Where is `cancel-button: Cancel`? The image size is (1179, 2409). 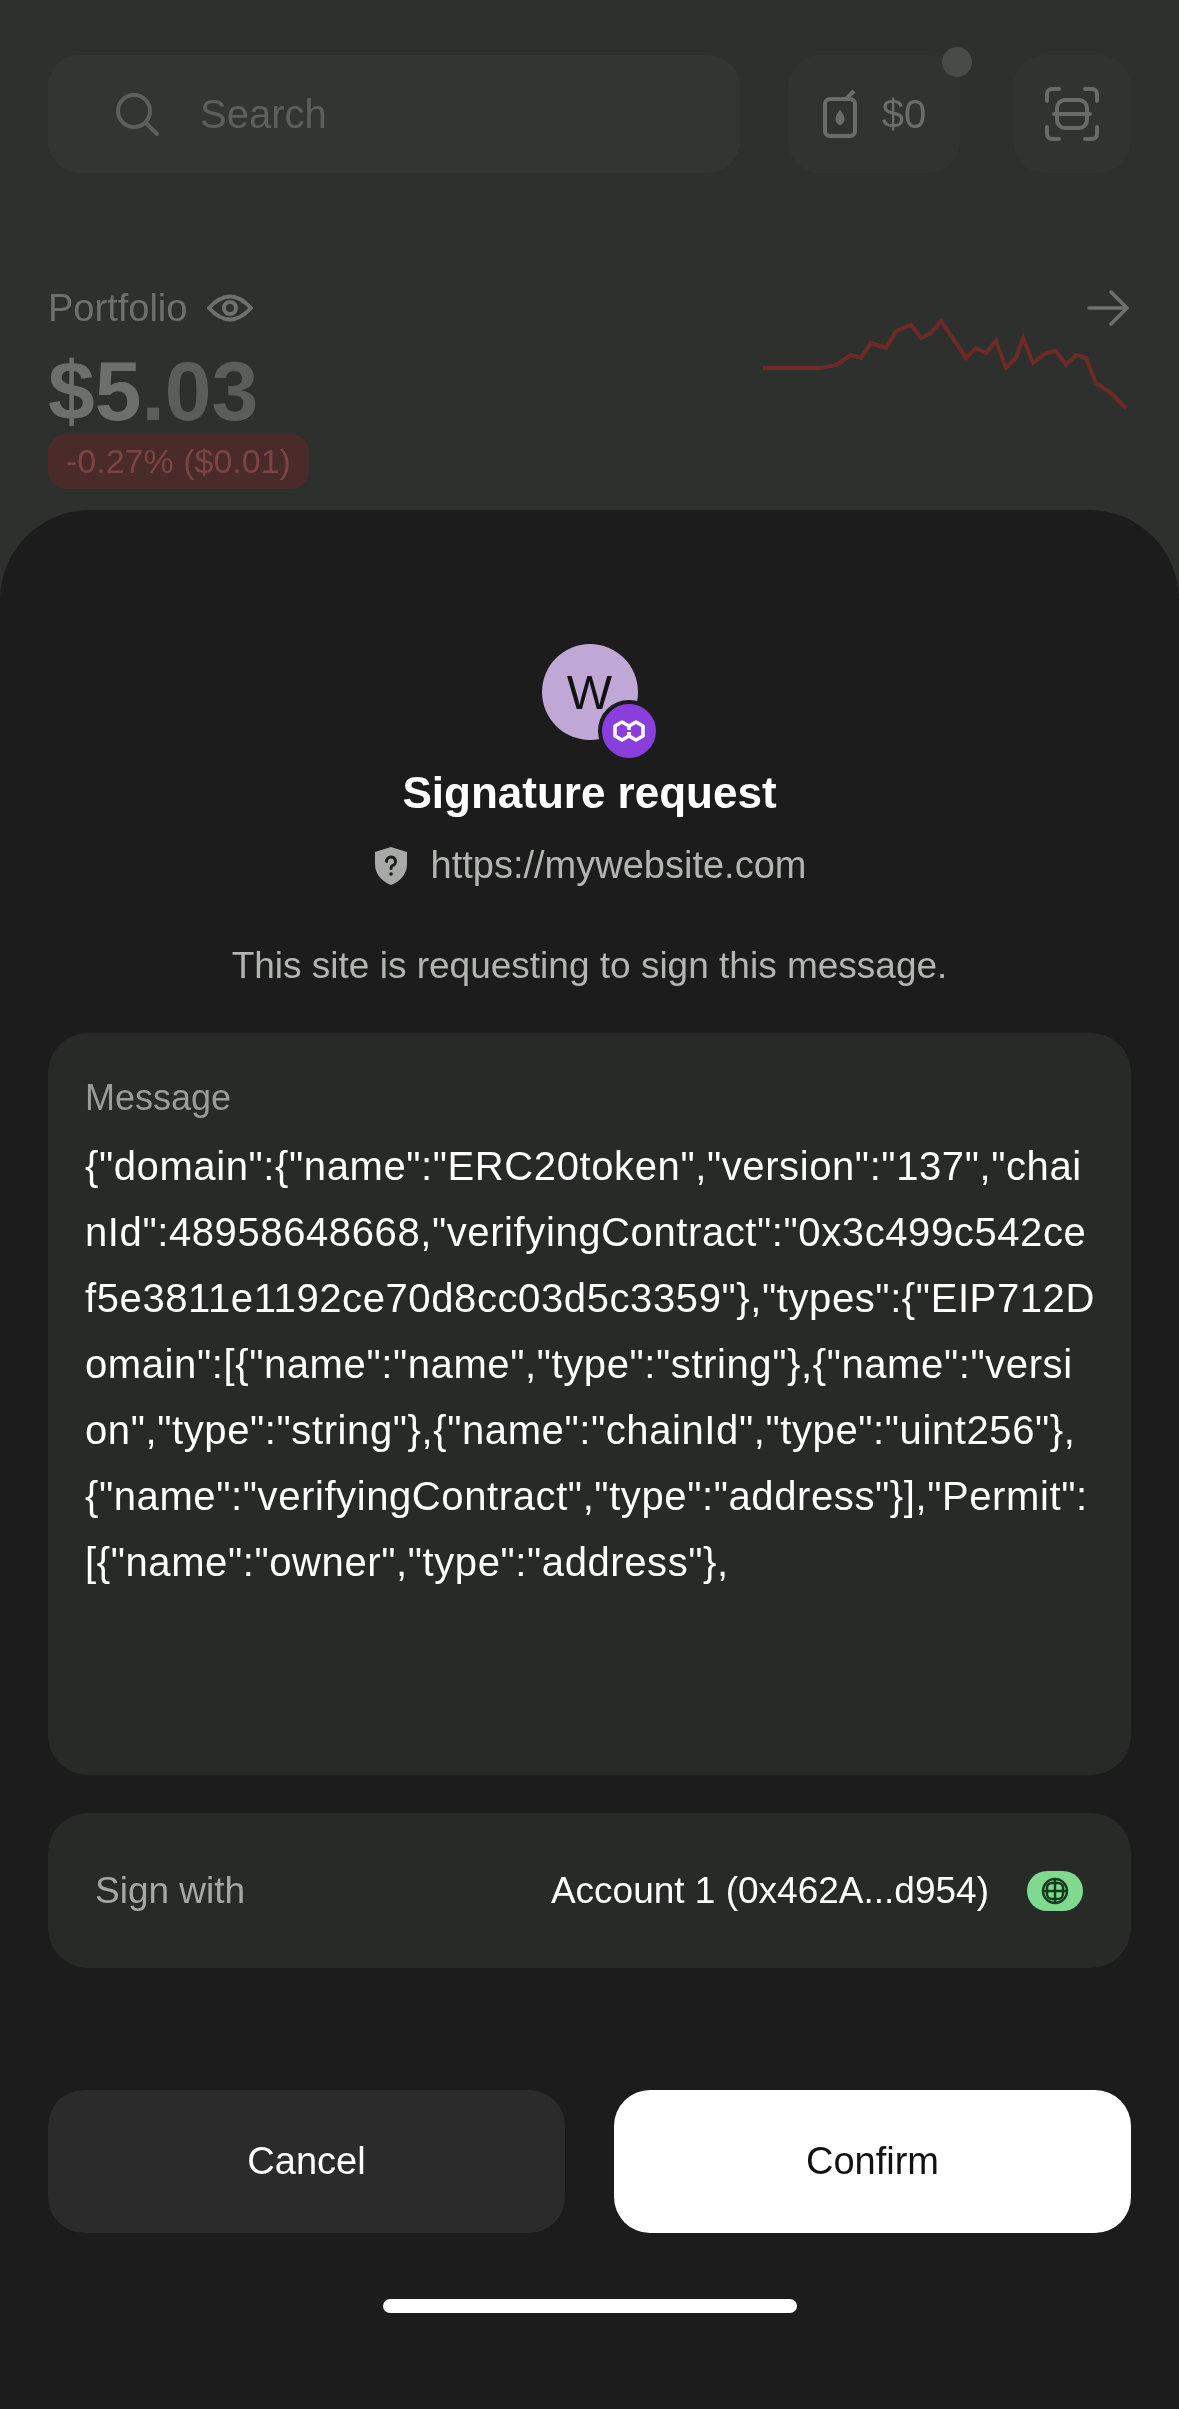 cancel-button: Cancel is located at coordinates (306, 2161).